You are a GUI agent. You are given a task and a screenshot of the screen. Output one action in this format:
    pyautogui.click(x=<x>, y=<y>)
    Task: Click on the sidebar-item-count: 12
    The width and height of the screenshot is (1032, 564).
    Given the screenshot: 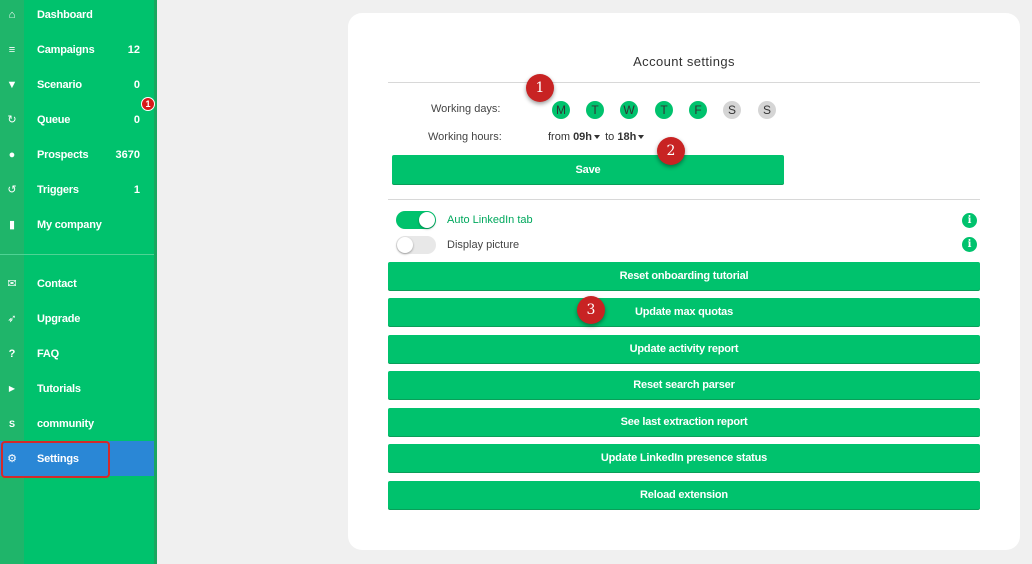 What is the action you would take?
    pyautogui.click(x=133, y=49)
    